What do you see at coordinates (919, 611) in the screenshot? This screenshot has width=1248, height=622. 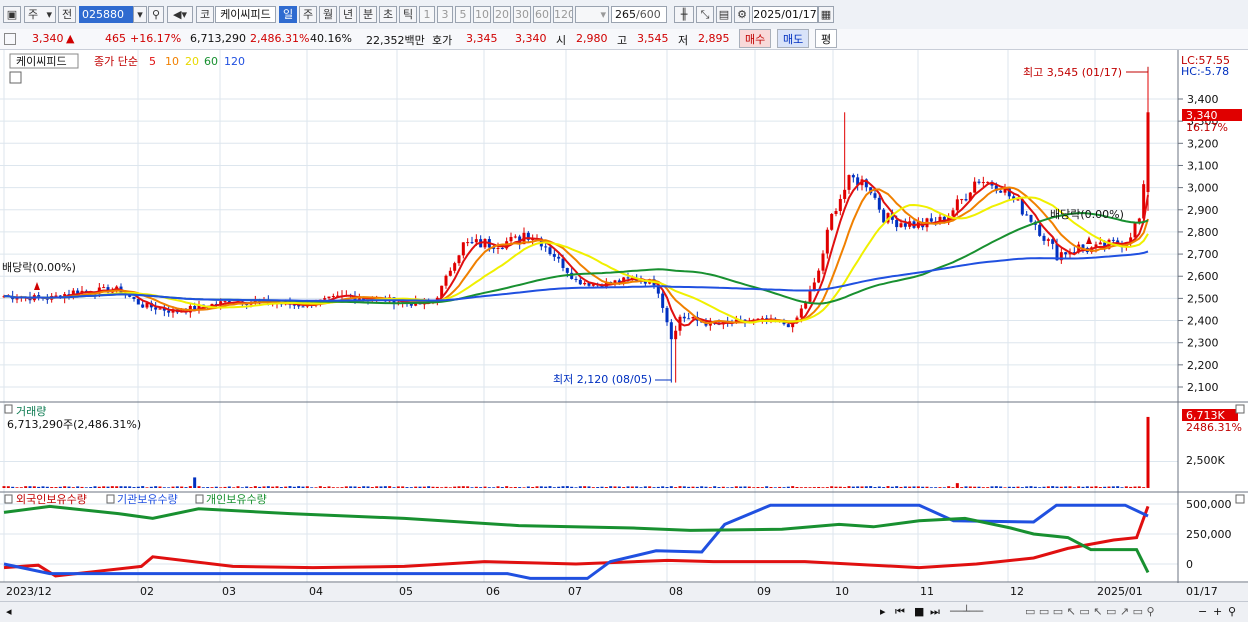 I see `stop-icon: ■` at bounding box center [919, 611].